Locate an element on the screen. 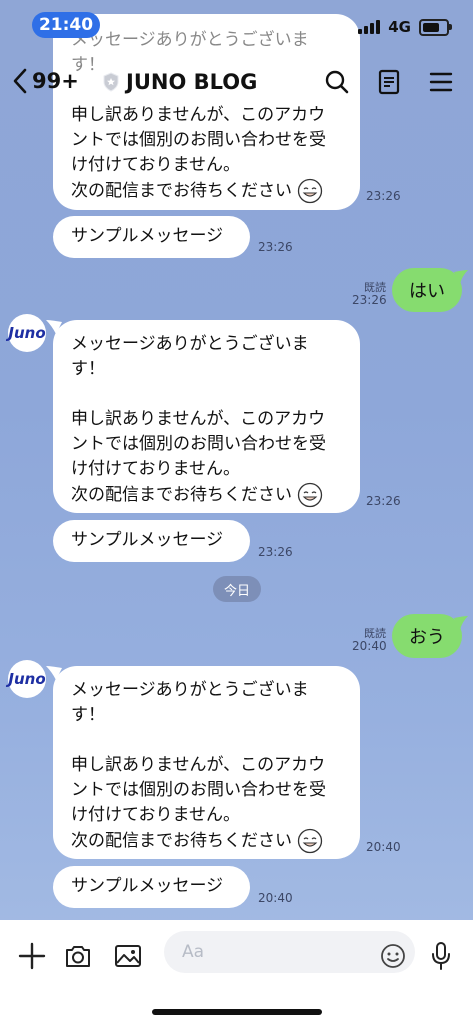 This screenshot has height=1024, width=473. chat-title: JUNO BLOG is located at coordinates (179, 82).